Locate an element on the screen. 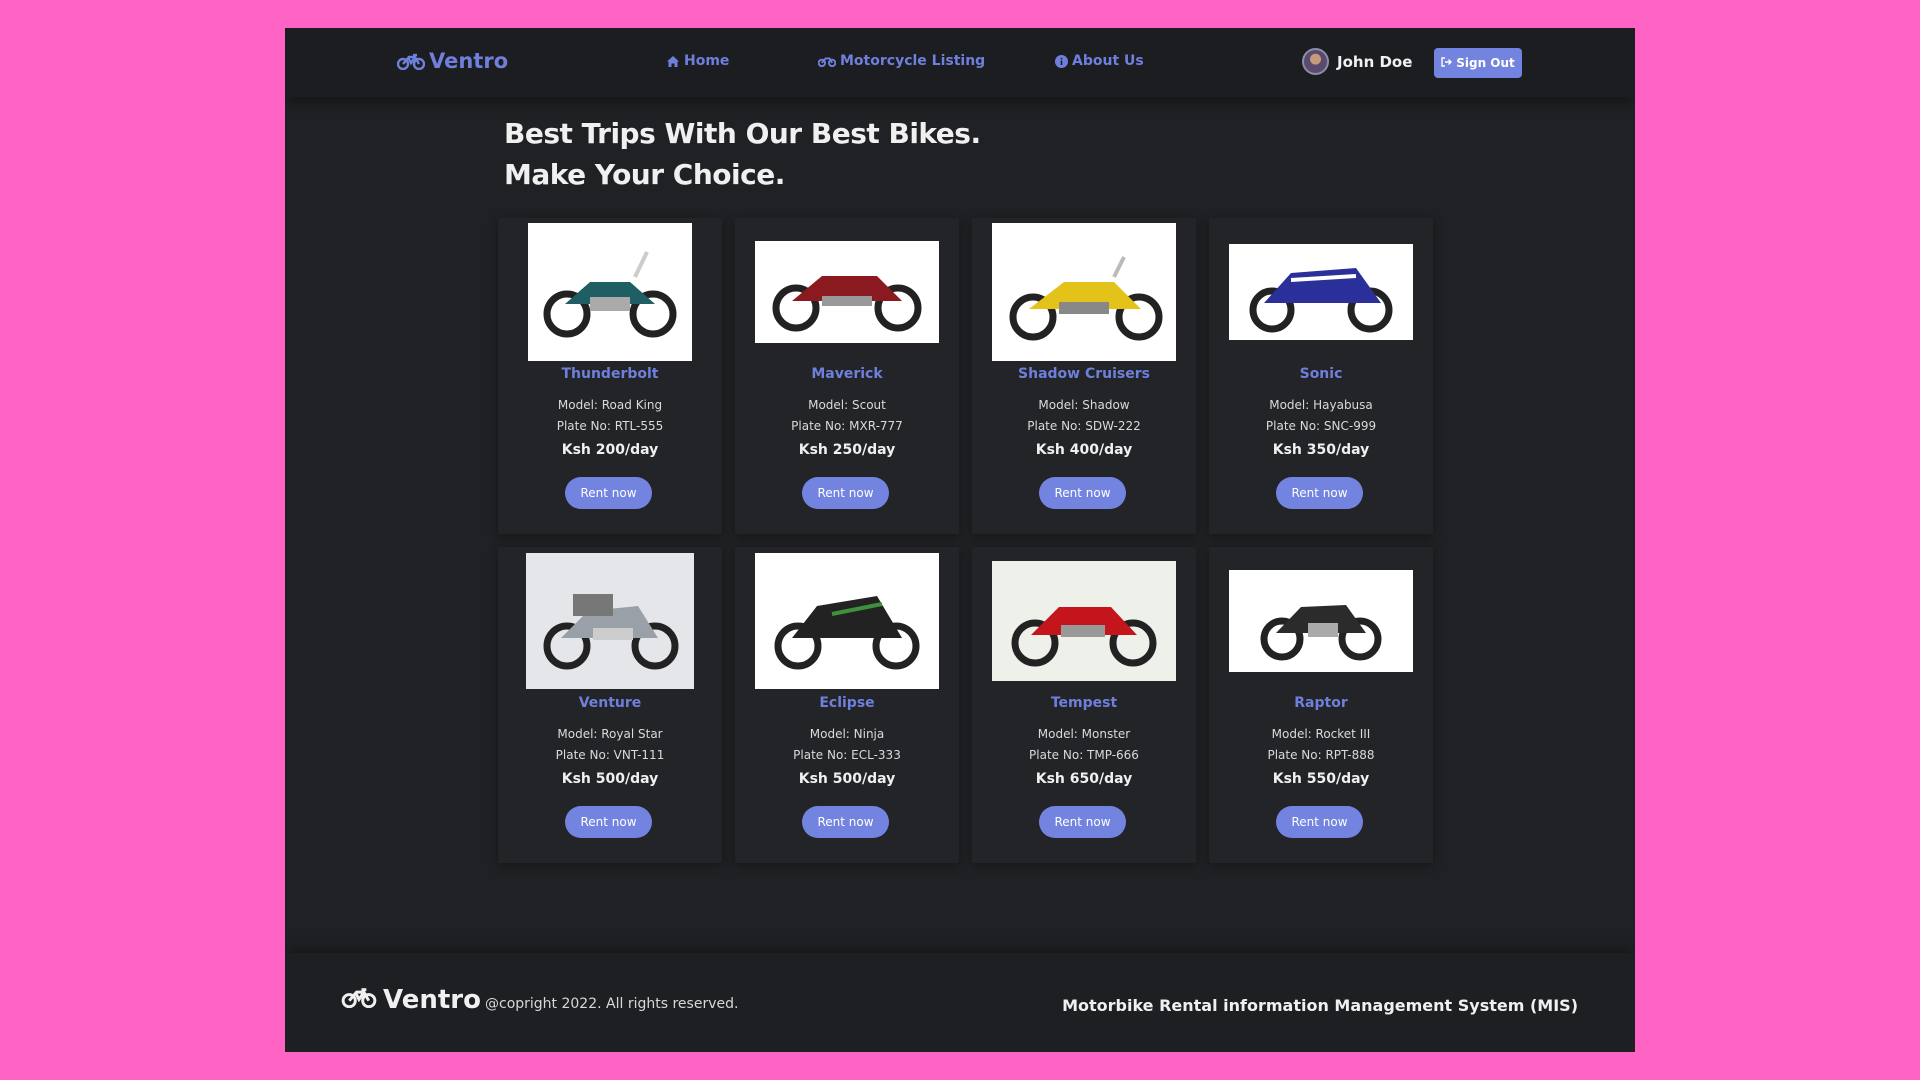  nav-link-label: About Us is located at coordinates (1108, 61).